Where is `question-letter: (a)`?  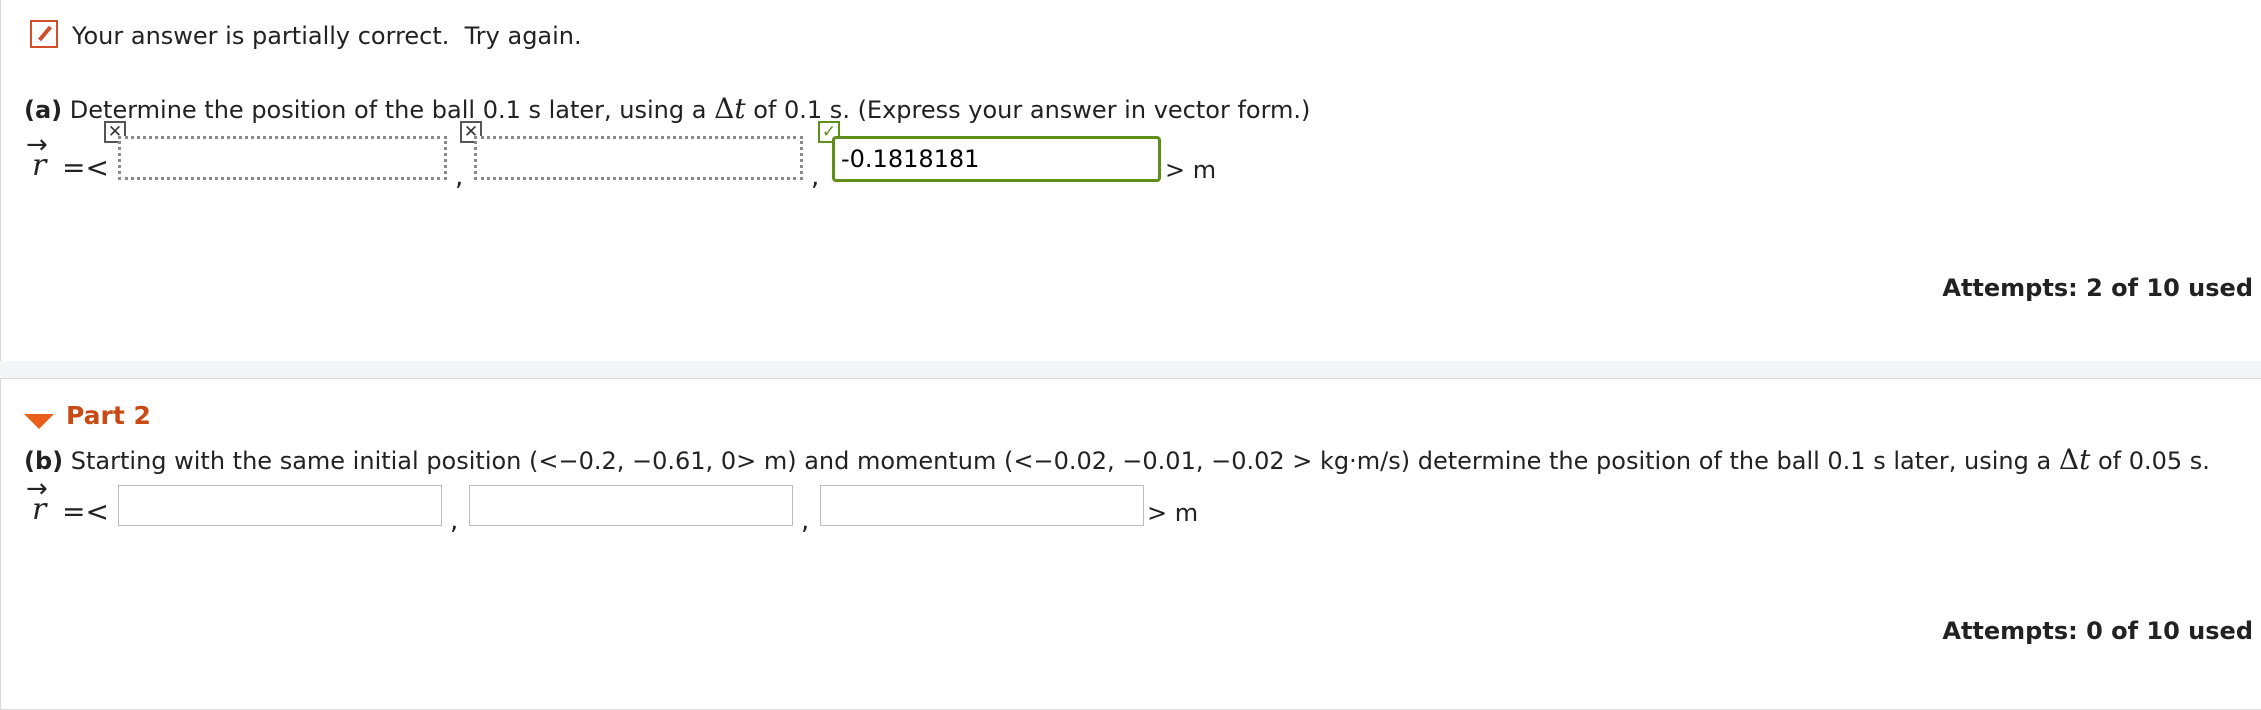 question-letter: (a) is located at coordinates (43, 110).